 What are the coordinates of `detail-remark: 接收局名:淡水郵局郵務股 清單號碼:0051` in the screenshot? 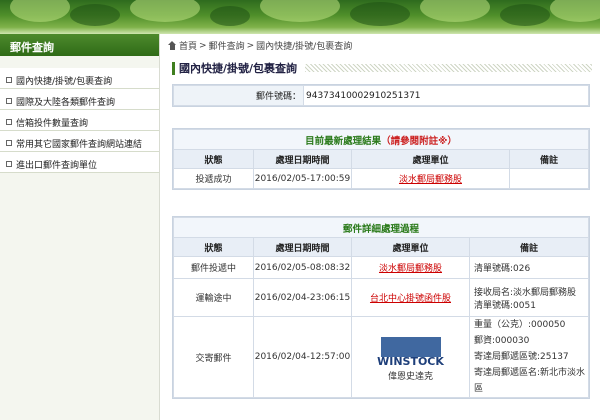 It's located at (529, 297).